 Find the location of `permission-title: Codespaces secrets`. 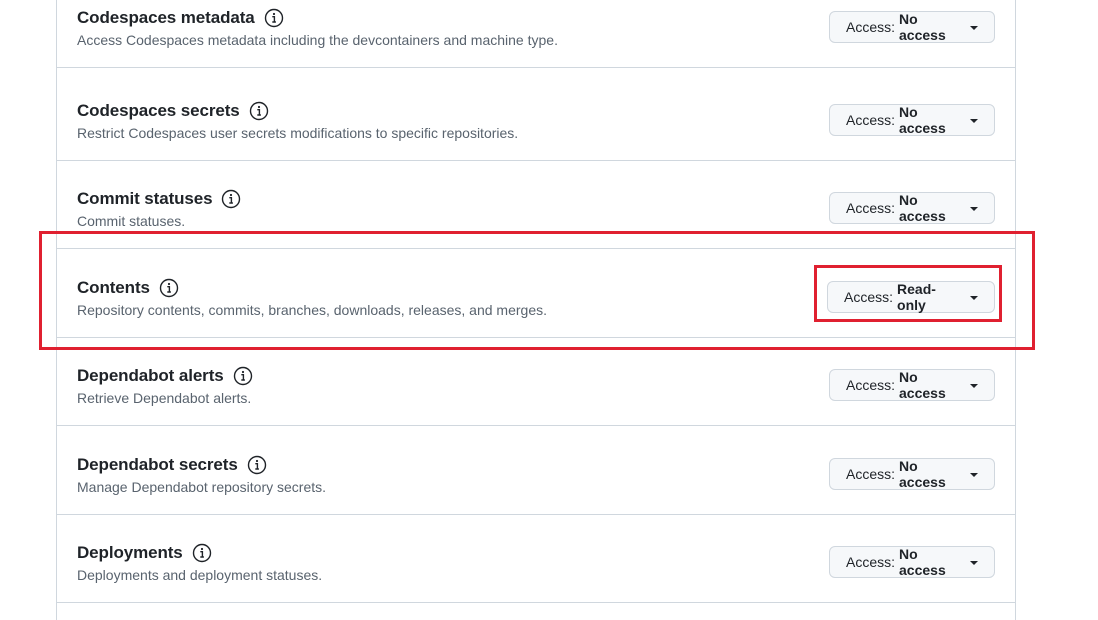

permission-title: Codespaces secrets is located at coordinates (158, 110).